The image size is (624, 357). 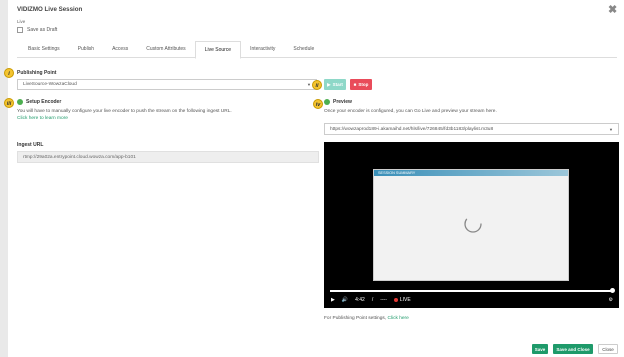 What do you see at coordinates (218, 50) in the screenshot?
I see `tab-live-source: Live Source` at bounding box center [218, 50].